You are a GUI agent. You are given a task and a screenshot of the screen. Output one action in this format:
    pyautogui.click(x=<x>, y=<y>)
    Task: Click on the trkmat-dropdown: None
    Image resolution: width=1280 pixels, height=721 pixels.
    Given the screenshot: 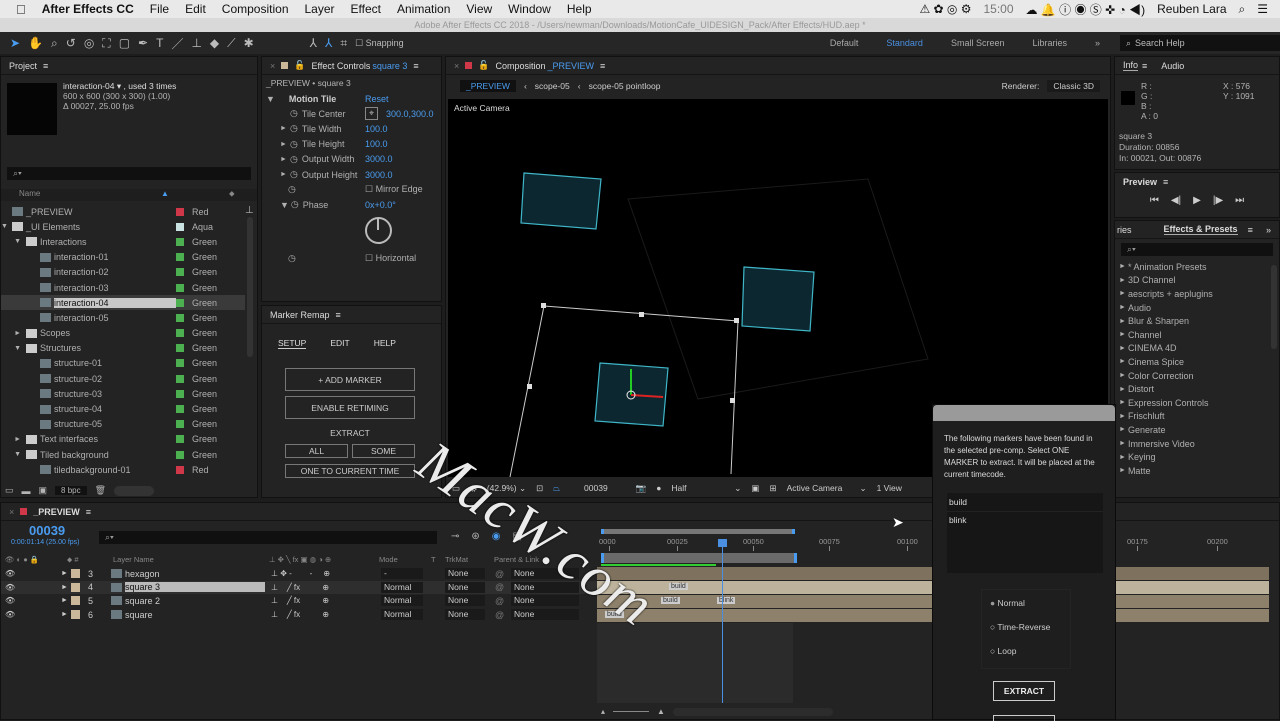 What is the action you would take?
    pyautogui.click(x=465, y=587)
    